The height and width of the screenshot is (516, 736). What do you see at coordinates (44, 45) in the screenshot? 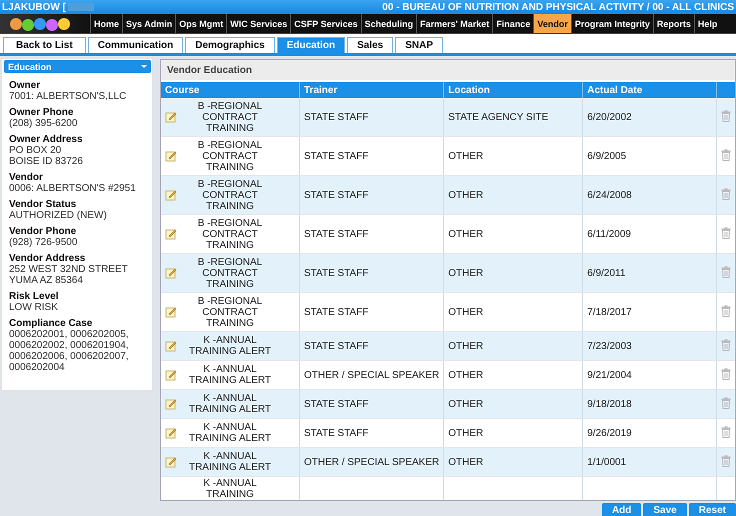
I see `tab: Back to List` at bounding box center [44, 45].